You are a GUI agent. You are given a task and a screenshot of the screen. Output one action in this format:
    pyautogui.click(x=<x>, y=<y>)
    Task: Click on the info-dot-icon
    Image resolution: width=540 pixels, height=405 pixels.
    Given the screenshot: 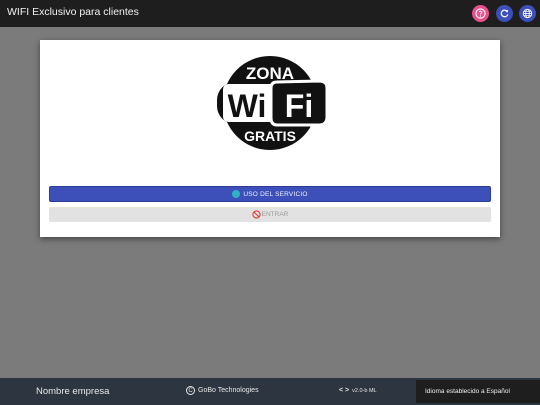 What is the action you would take?
    pyautogui.click(x=236, y=194)
    